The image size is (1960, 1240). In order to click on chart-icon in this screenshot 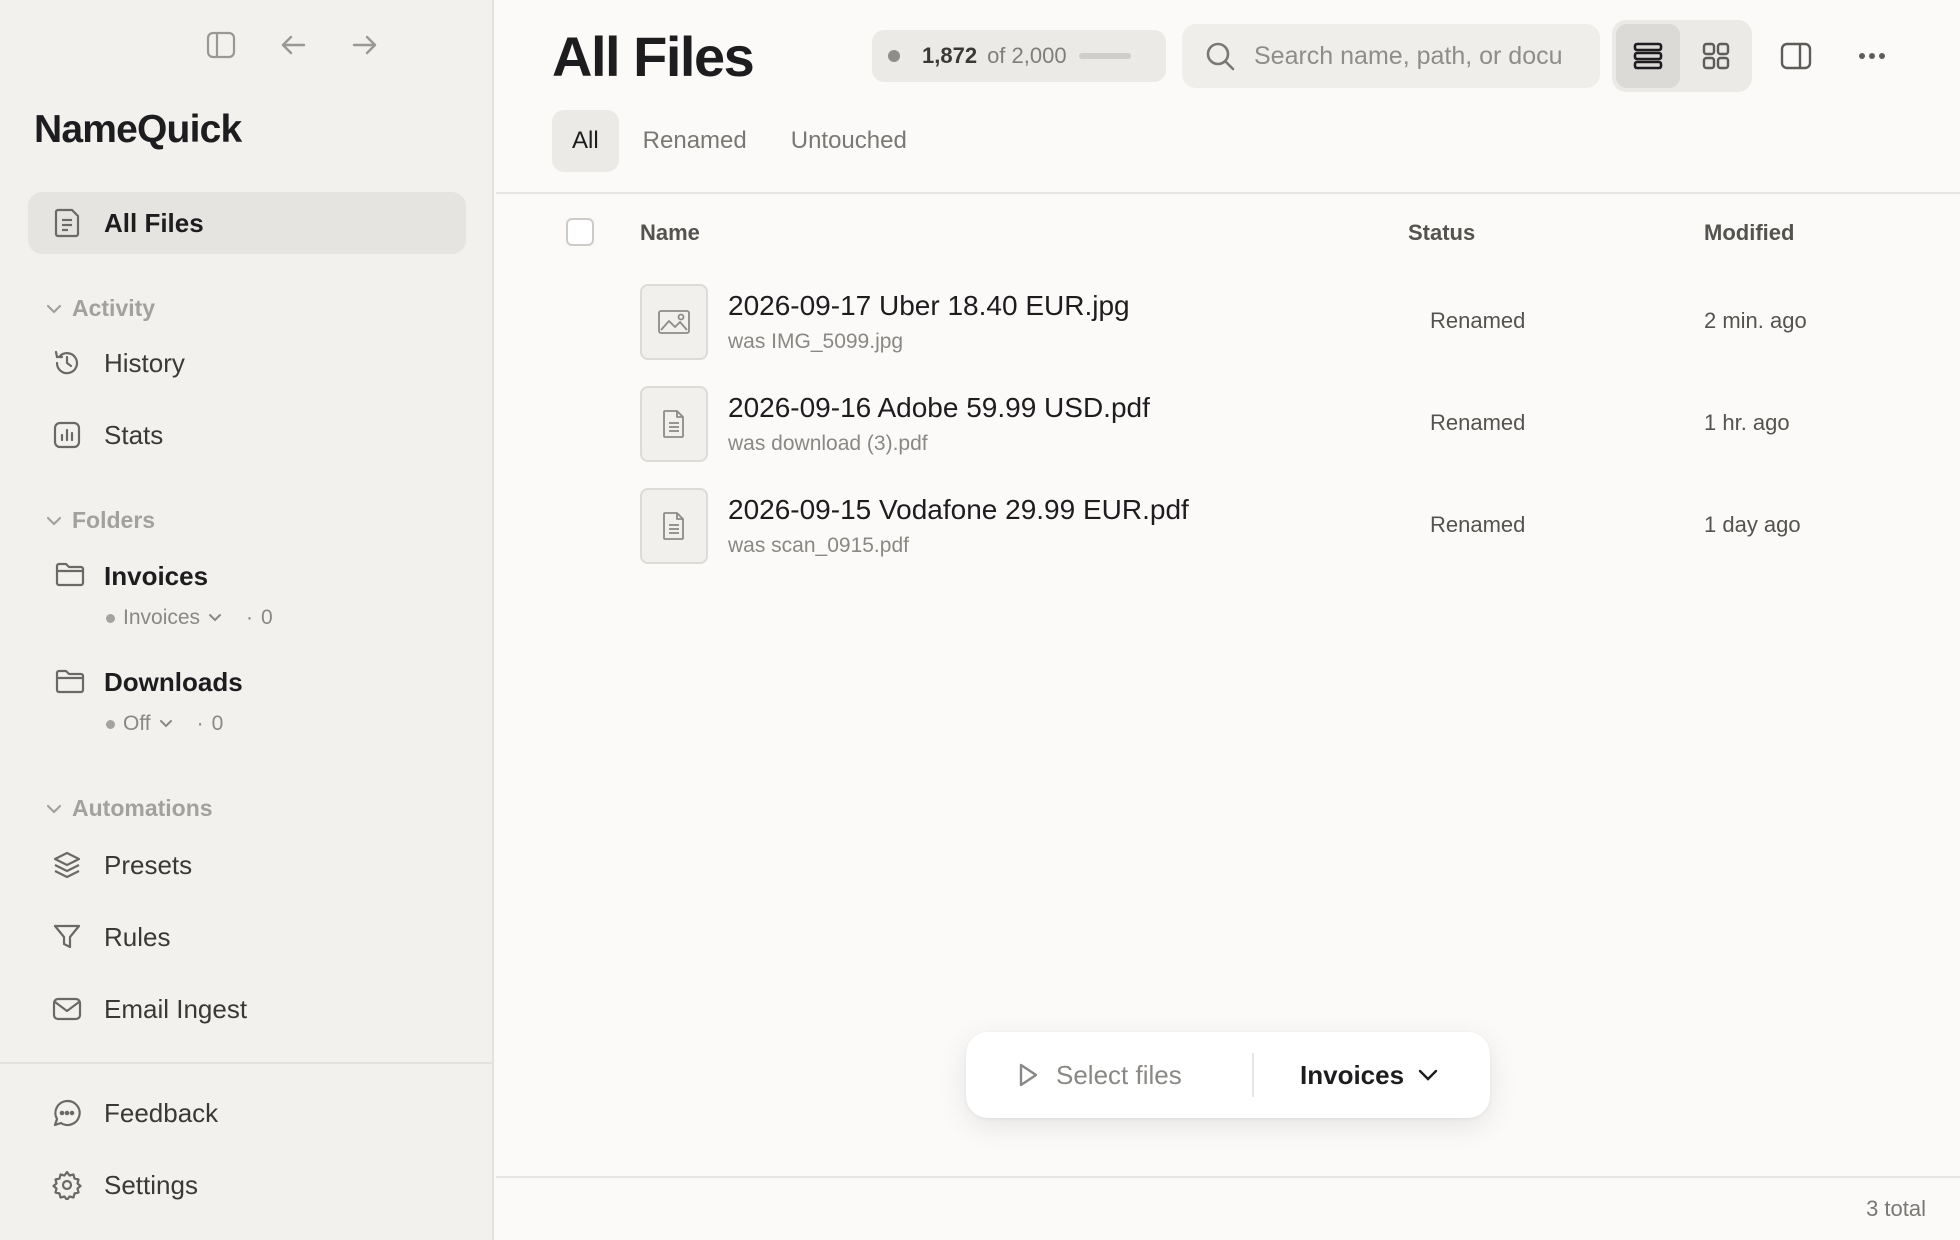, I will do `click(67, 435)`.